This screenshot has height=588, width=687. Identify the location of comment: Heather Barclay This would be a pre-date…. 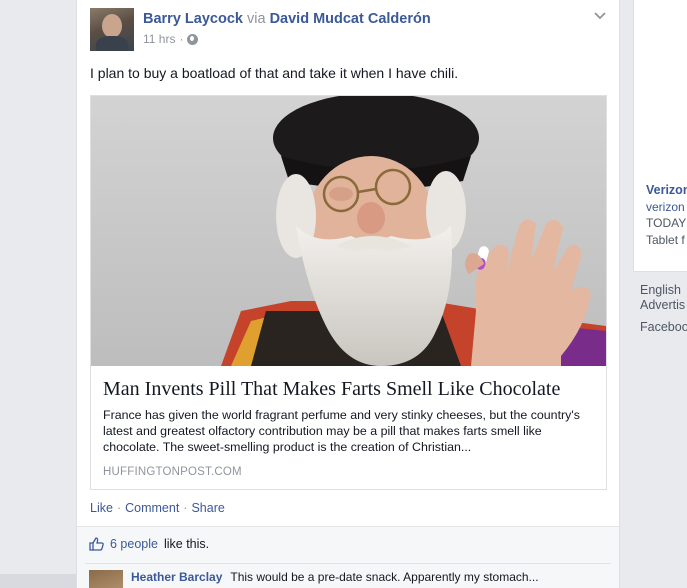
(314, 579).